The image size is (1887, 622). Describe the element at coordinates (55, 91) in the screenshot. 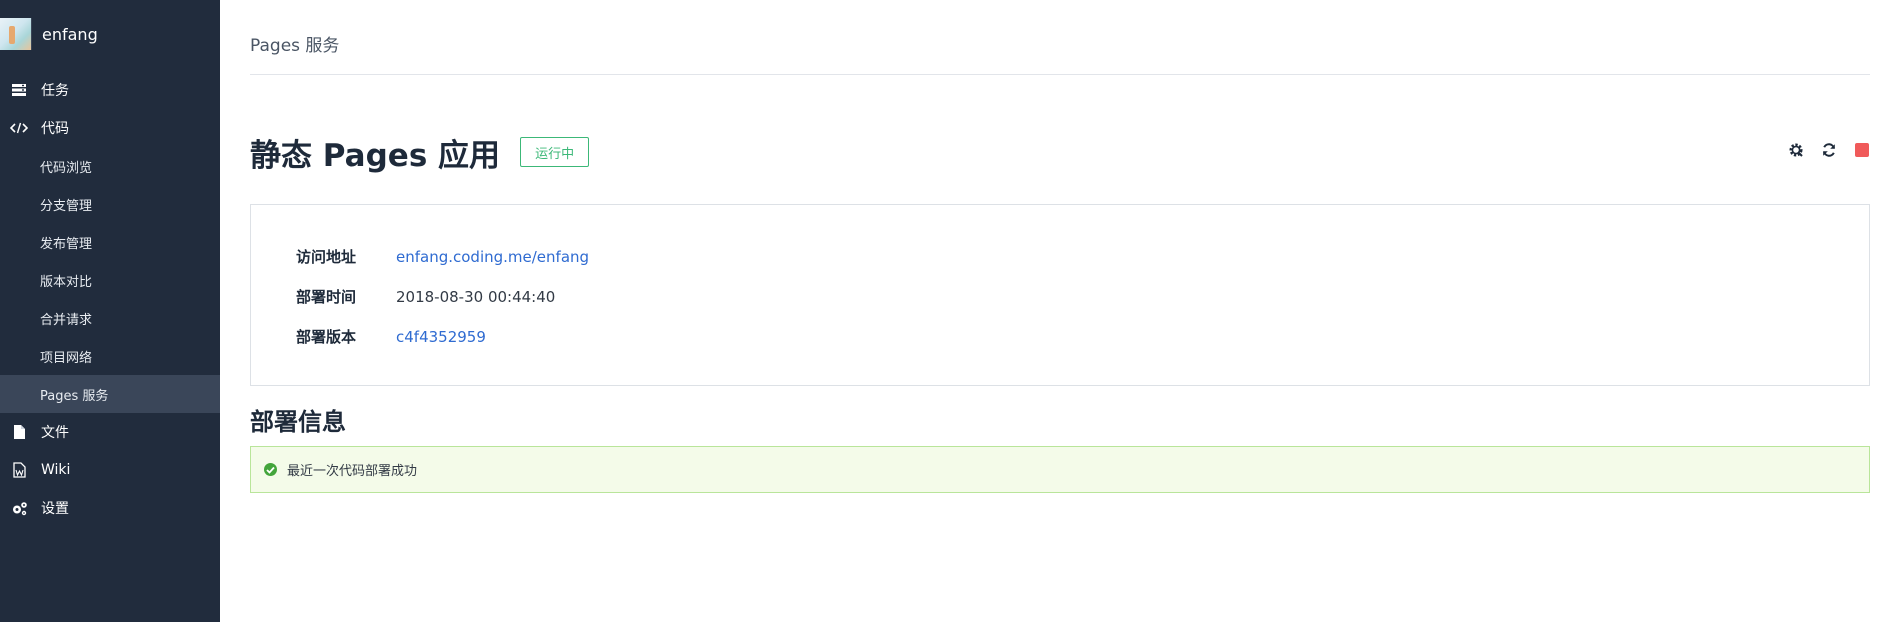

I see `sidebar-item-label: 任务` at that location.